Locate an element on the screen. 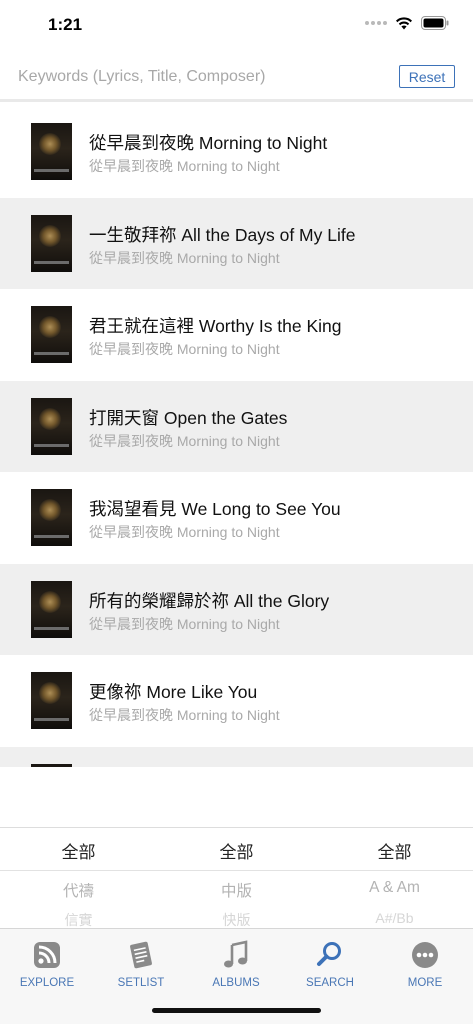 This screenshot has height=1024, width=473. filter-picker: 全部 代禱 信實 全部 中版 快版 全部 A & Am A#/Bb is located at coordinates (236, 877).